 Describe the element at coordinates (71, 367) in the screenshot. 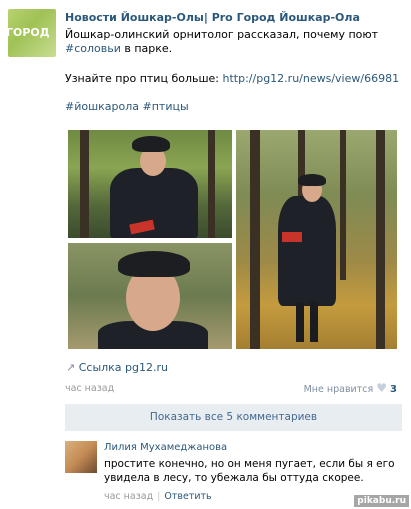

I see `share-arrow-icon: ↗` at that location.